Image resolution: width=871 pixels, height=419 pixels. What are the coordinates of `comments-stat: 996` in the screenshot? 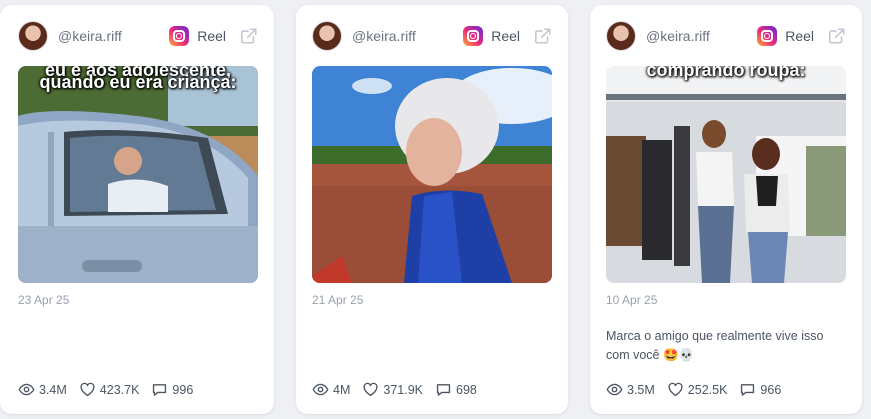 It's located at (172, 389).